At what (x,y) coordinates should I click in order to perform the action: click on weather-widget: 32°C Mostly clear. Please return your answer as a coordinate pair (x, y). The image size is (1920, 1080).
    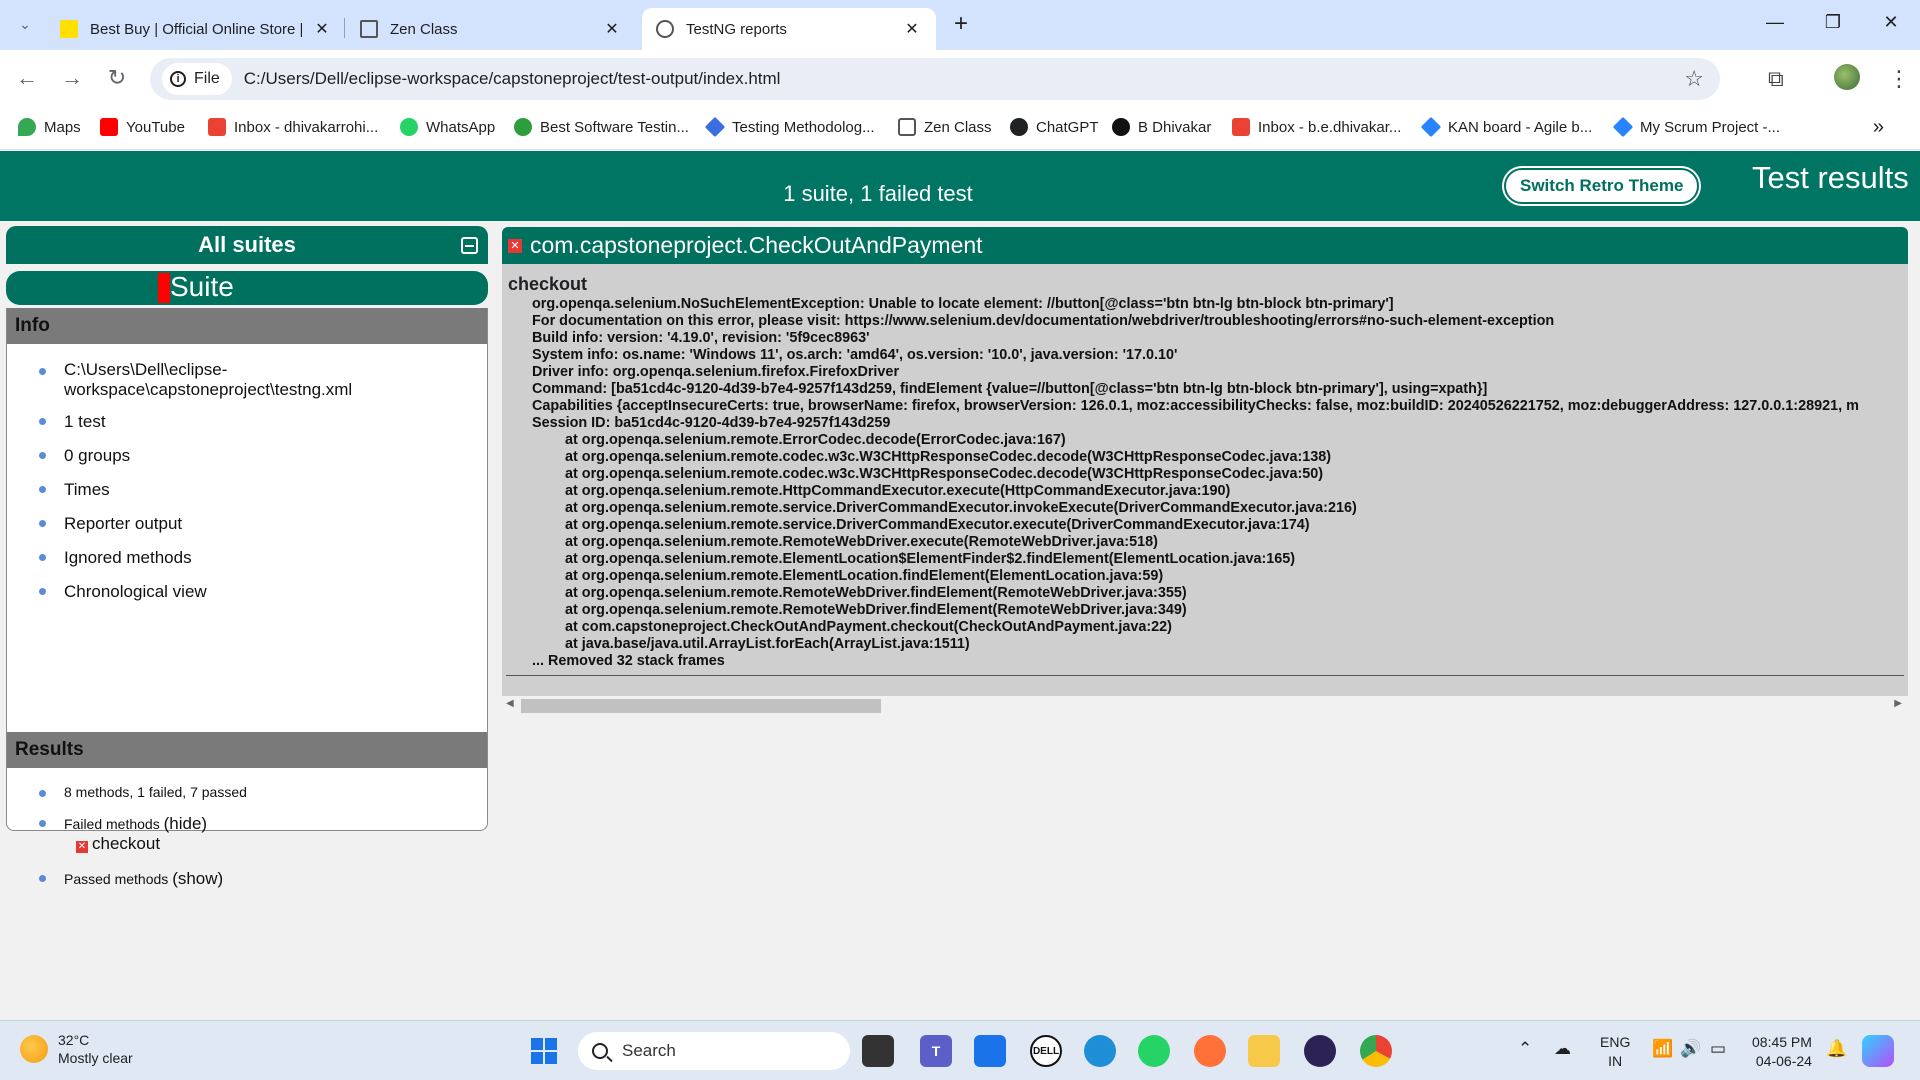
    Looking at the image, I should click on (76, 1049).